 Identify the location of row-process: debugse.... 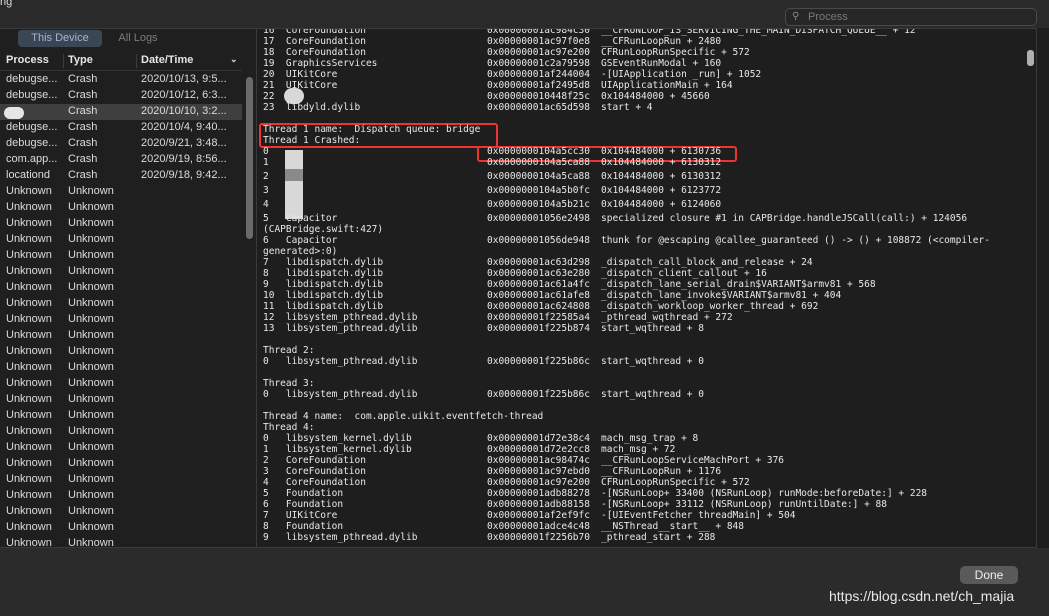
(32, 127).